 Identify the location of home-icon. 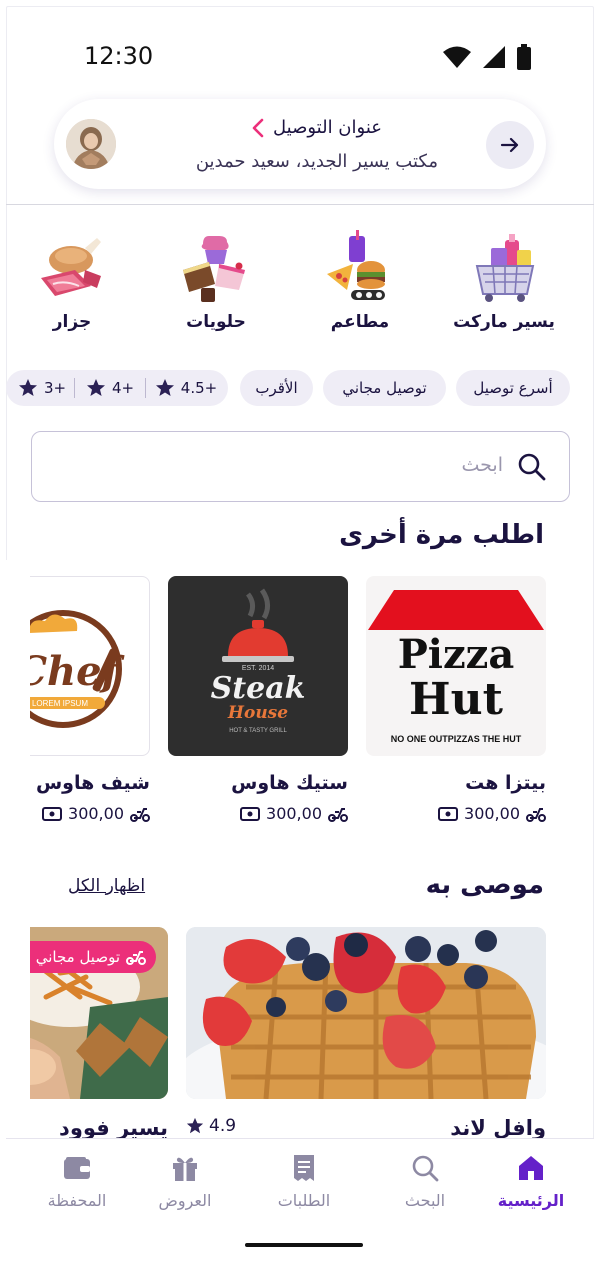
(531, 1168).